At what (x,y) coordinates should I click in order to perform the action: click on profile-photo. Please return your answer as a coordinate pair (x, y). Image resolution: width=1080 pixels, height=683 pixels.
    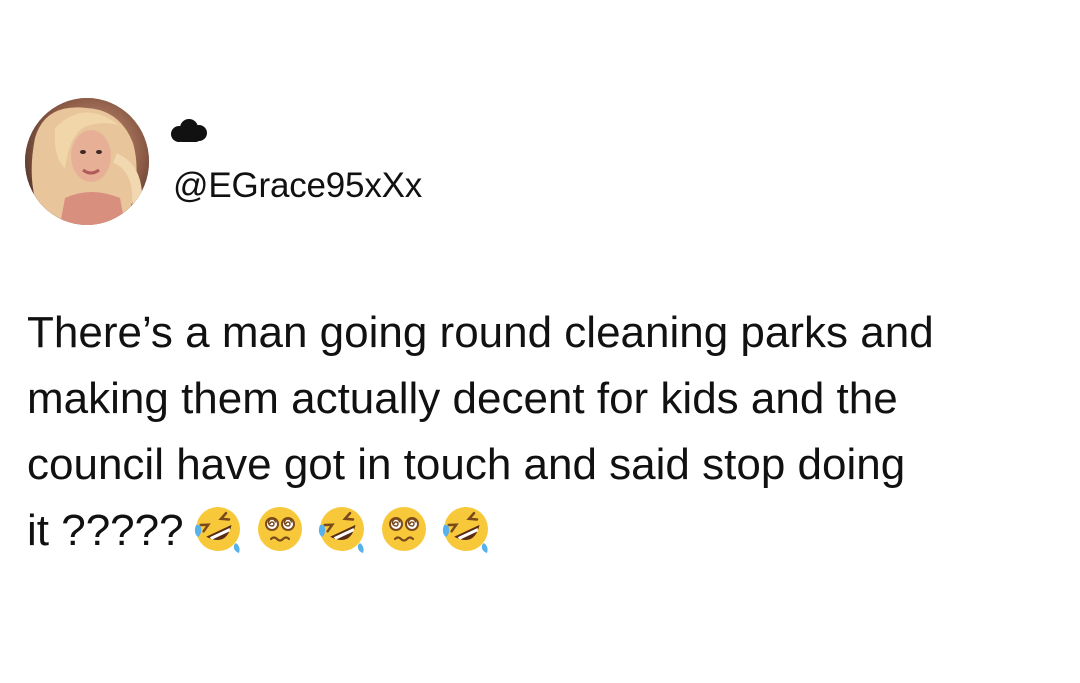
    Looking at the image, I should click on (87, 161).